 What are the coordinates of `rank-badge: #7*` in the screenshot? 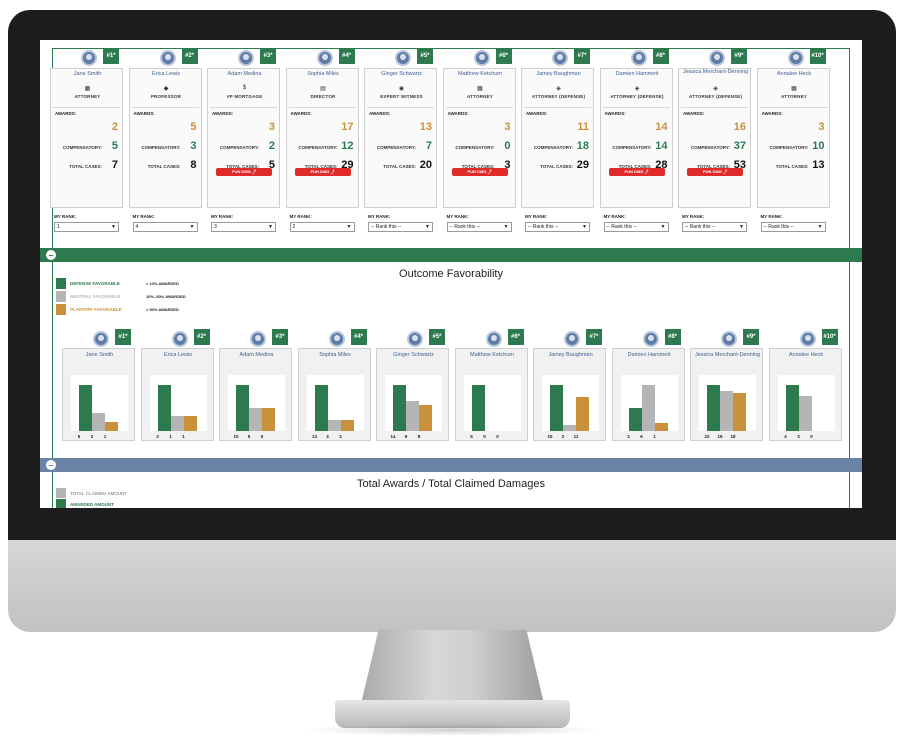 It's located at (594, 337).